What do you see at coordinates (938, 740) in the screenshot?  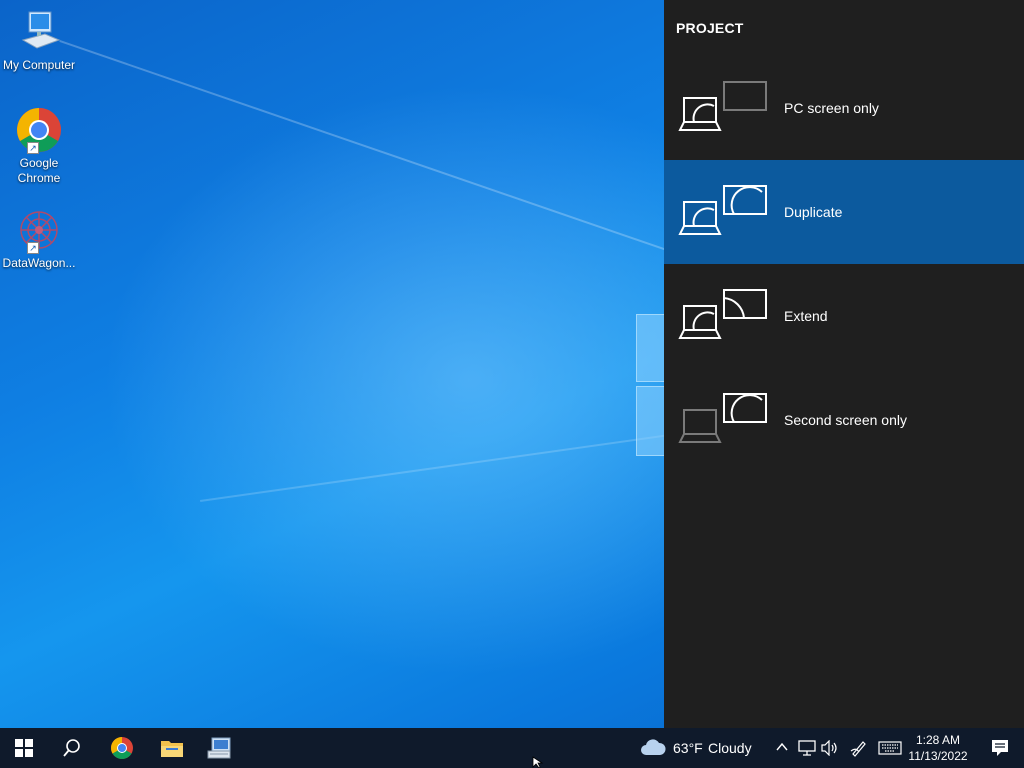 I see `clock-time: 1:28 AM` at bounding box center [938, 740].